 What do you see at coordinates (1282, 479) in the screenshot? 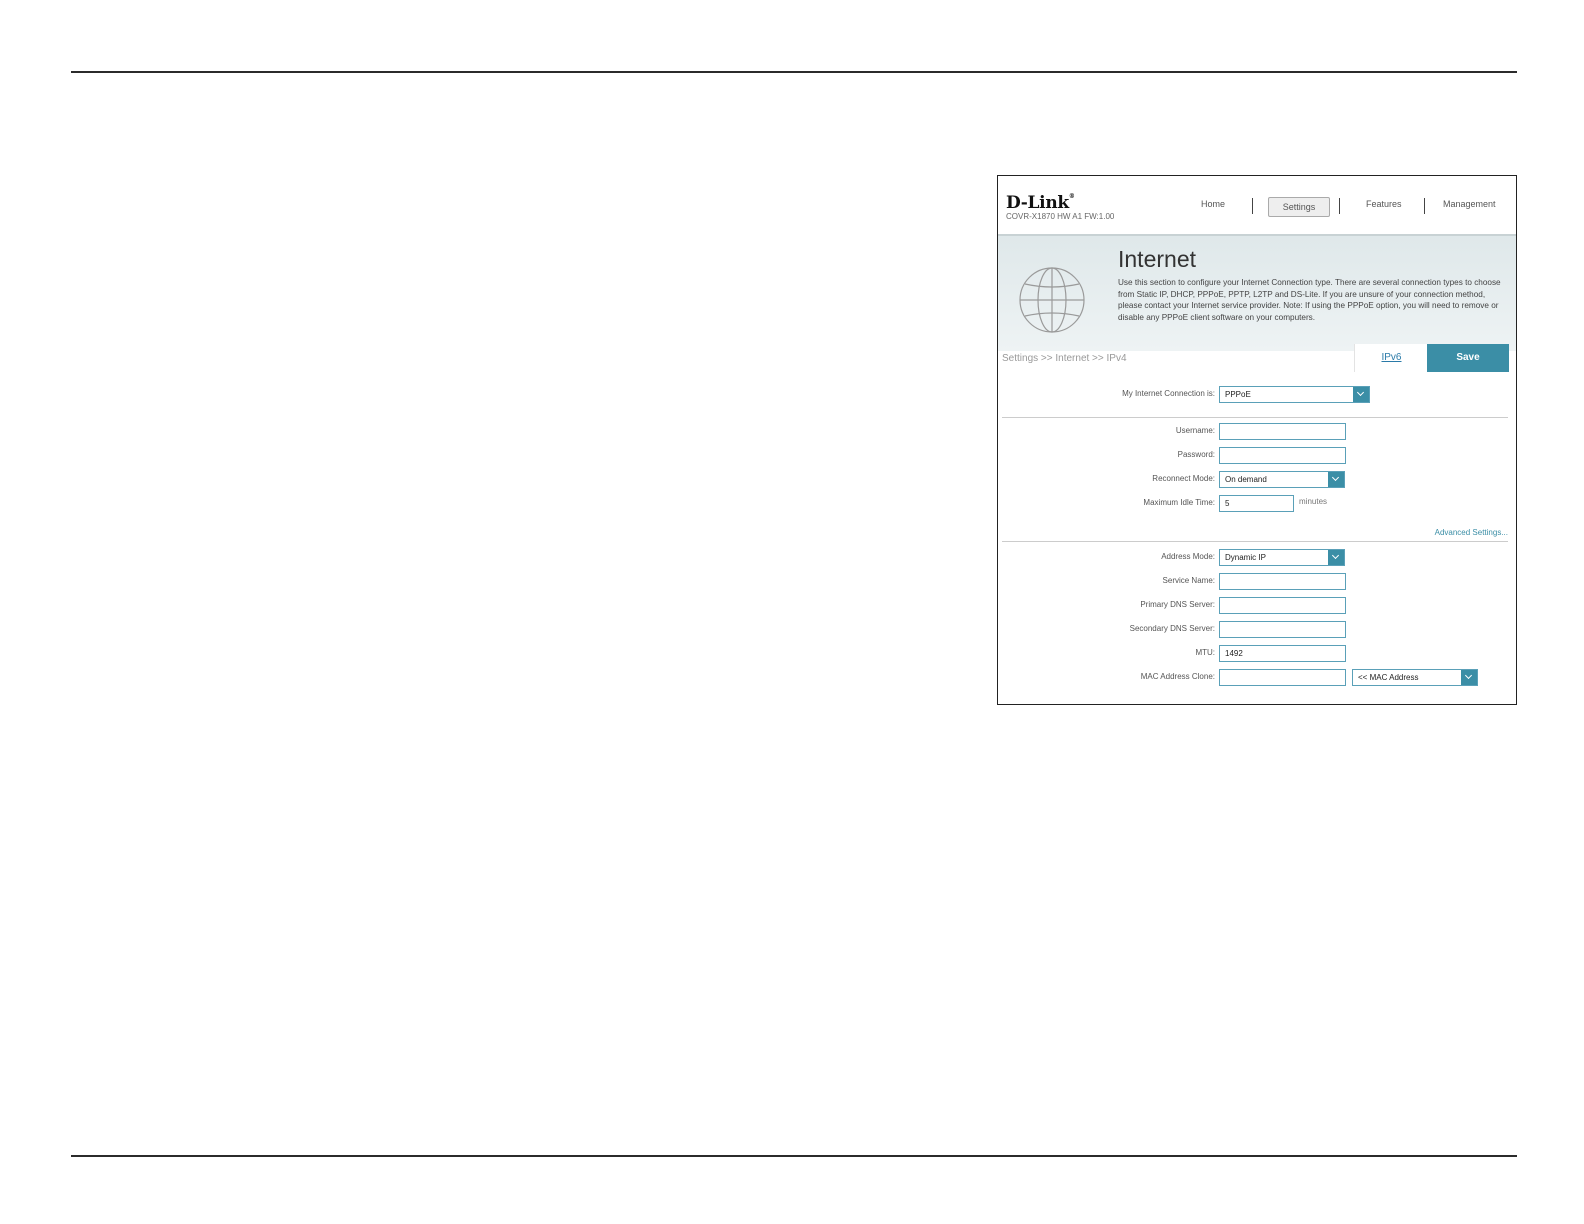
I see `reconnect-mode-select: On demand` at bounding box center [1282, 479].